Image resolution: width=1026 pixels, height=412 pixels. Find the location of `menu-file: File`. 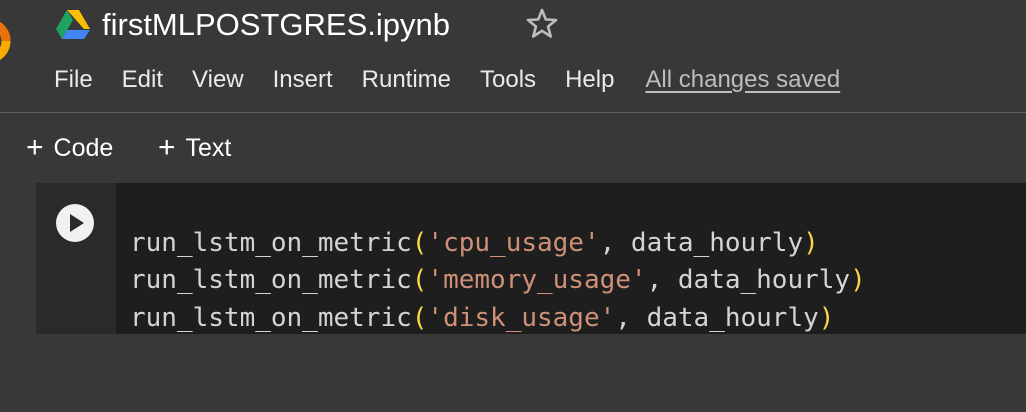

menu-file: File is located at coordinates (73, 80).